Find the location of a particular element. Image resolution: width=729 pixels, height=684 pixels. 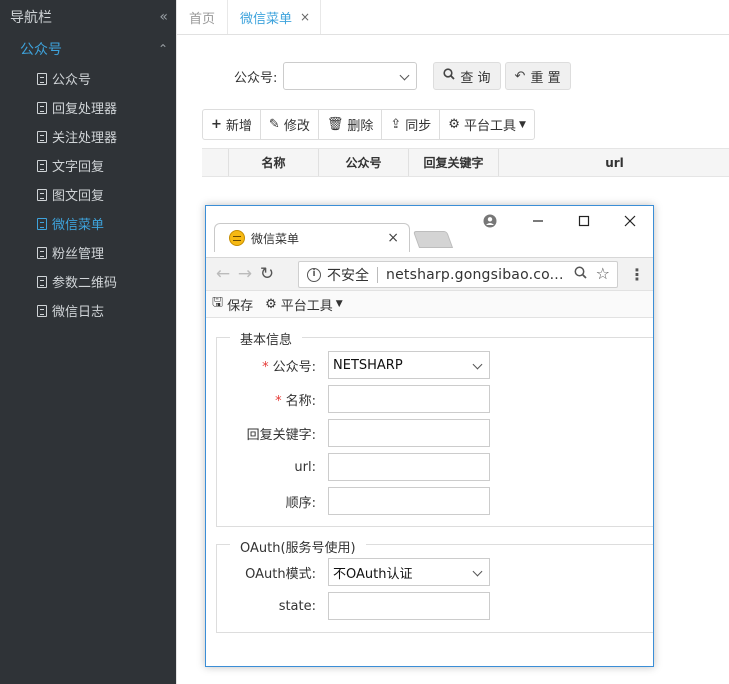

new-tab-button is located at coordinates (433, 239).